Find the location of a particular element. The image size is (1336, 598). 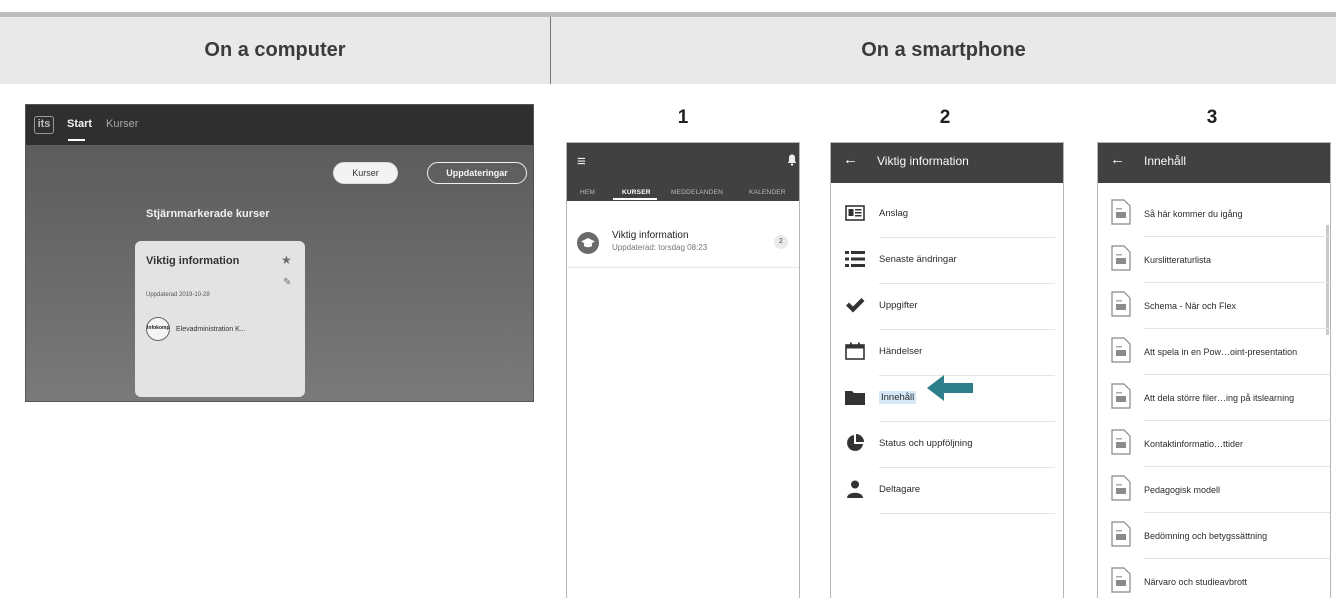

content-item-label: Pedagogisk modell is located at coordinates (1182, 490).